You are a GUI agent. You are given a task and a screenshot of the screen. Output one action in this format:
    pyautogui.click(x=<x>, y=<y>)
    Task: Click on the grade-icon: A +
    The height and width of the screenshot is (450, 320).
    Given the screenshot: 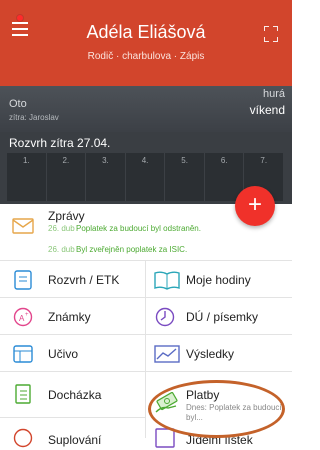 What is the action you would take?
    pyautogui.click(x=23, y=317)
    